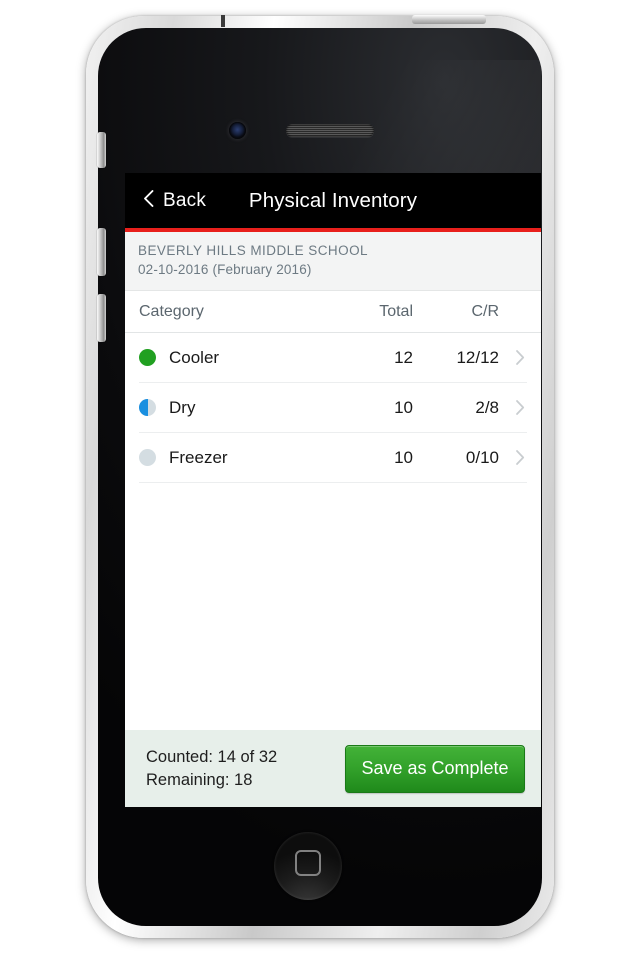  I want to click on volume-up-button, so click(101, 252).